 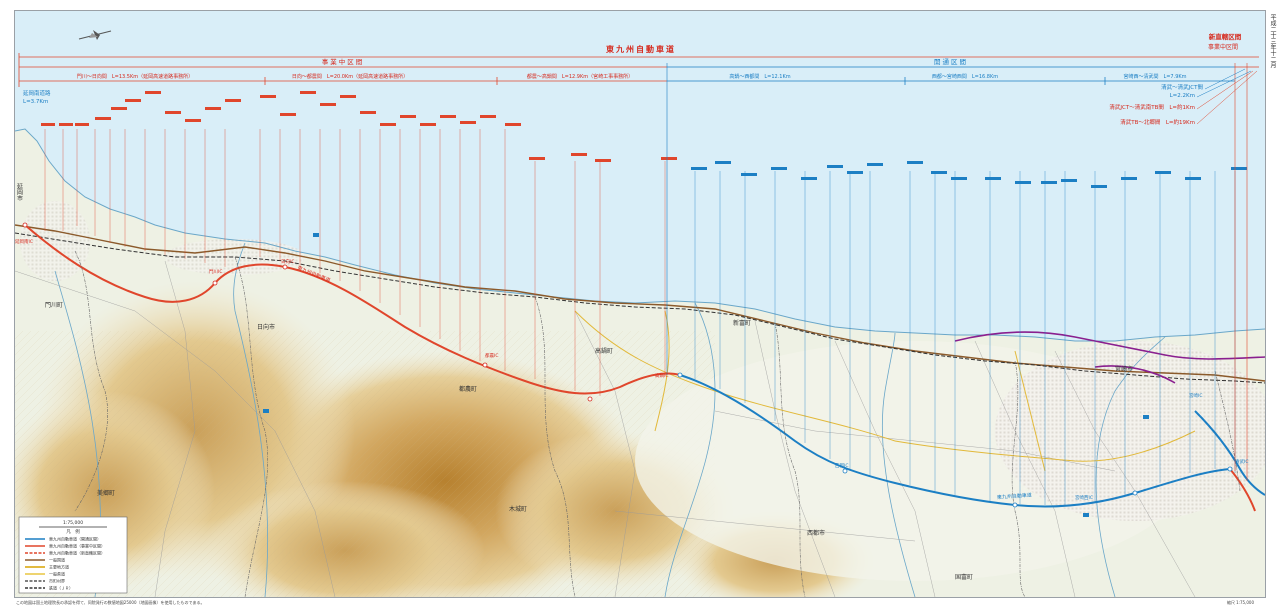 What do you see at coordinates (19, 192) in the screenshot?
I see `place-nobeoka: 延岡市` at bounding box center [19, 192].